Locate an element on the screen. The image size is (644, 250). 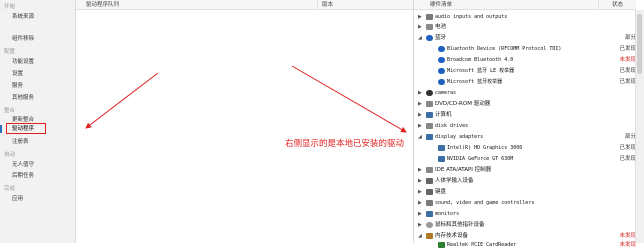
status-column-header: 状态 is located at coordinates (617, 5).